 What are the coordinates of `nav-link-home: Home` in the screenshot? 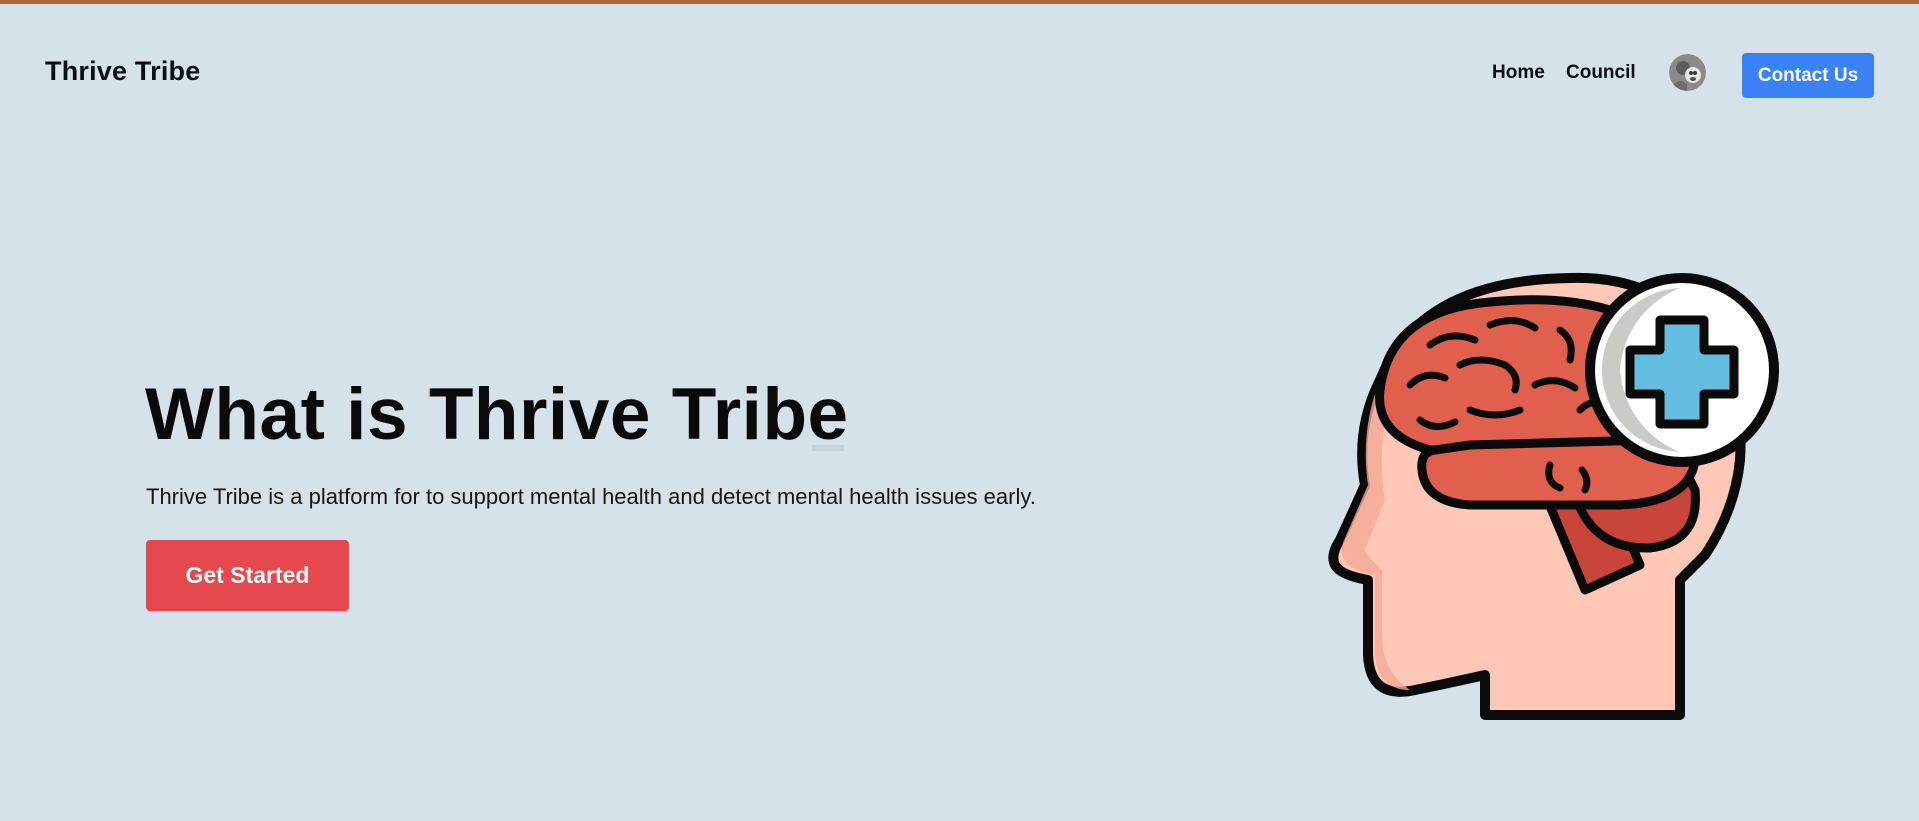 It's located at (1518, 73).